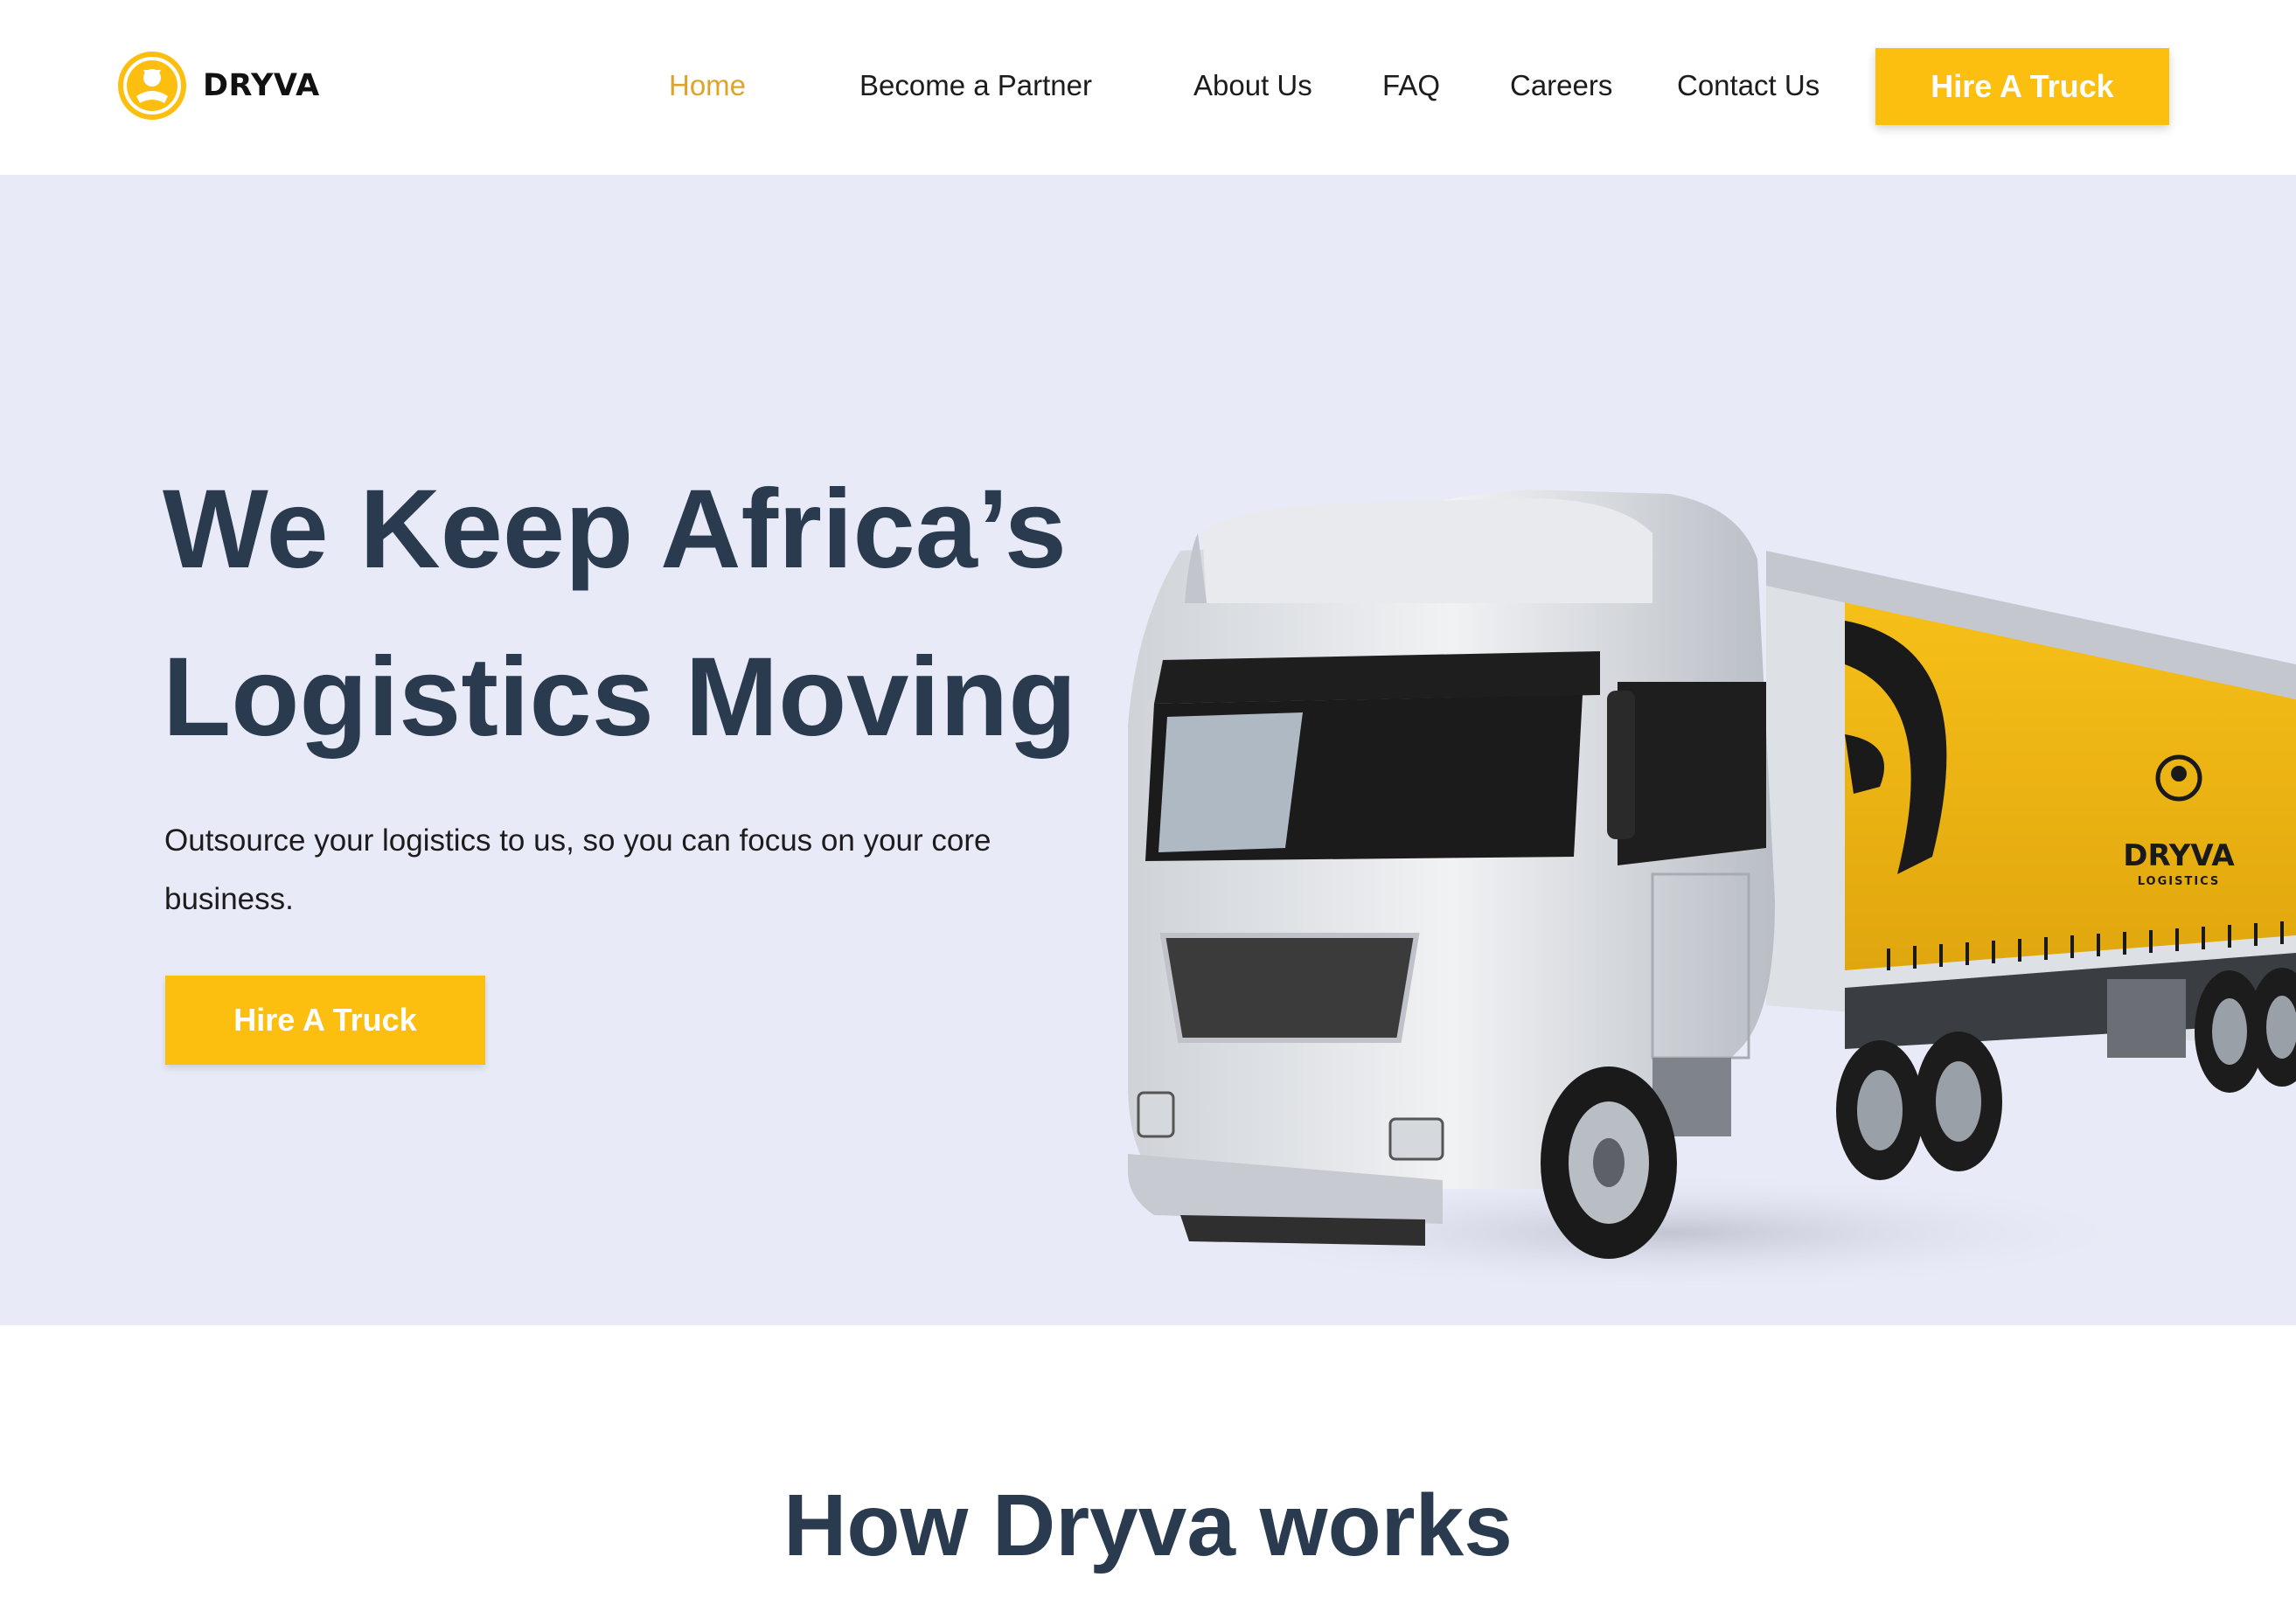 Image resolution: width=2296 pixels, height=1598 pixels. I want to click on nav-link-careers: Careers, so click(1561, 85).